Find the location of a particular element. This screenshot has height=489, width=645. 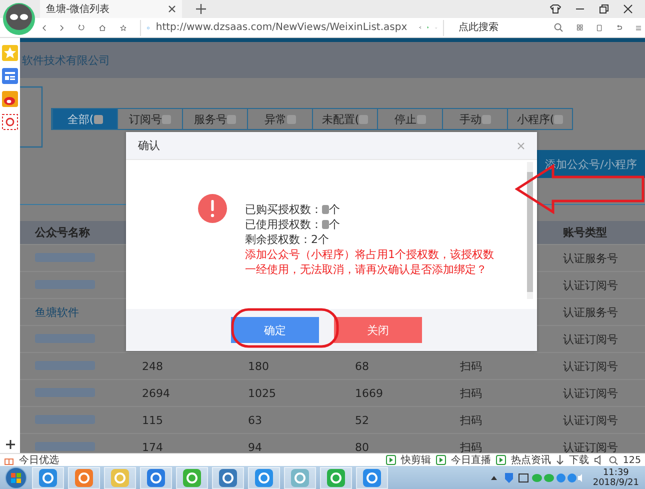

company-name: 软件技术有限公司 is located at coordinates (66, 60).